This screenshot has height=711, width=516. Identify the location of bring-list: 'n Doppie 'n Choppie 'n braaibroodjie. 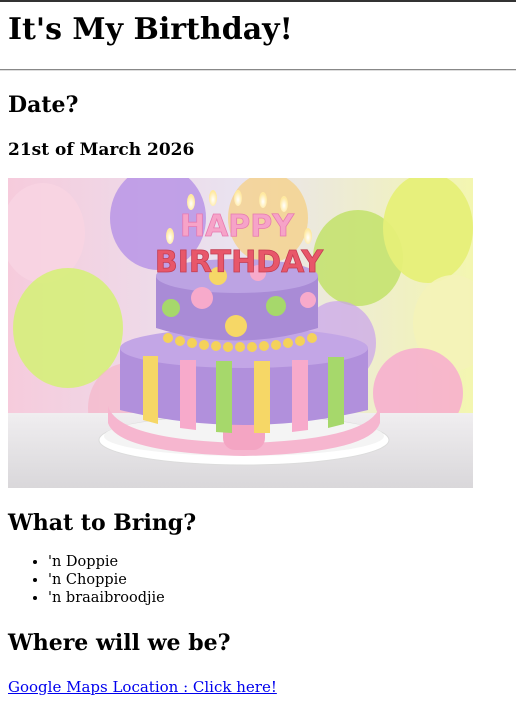
(258, 580).